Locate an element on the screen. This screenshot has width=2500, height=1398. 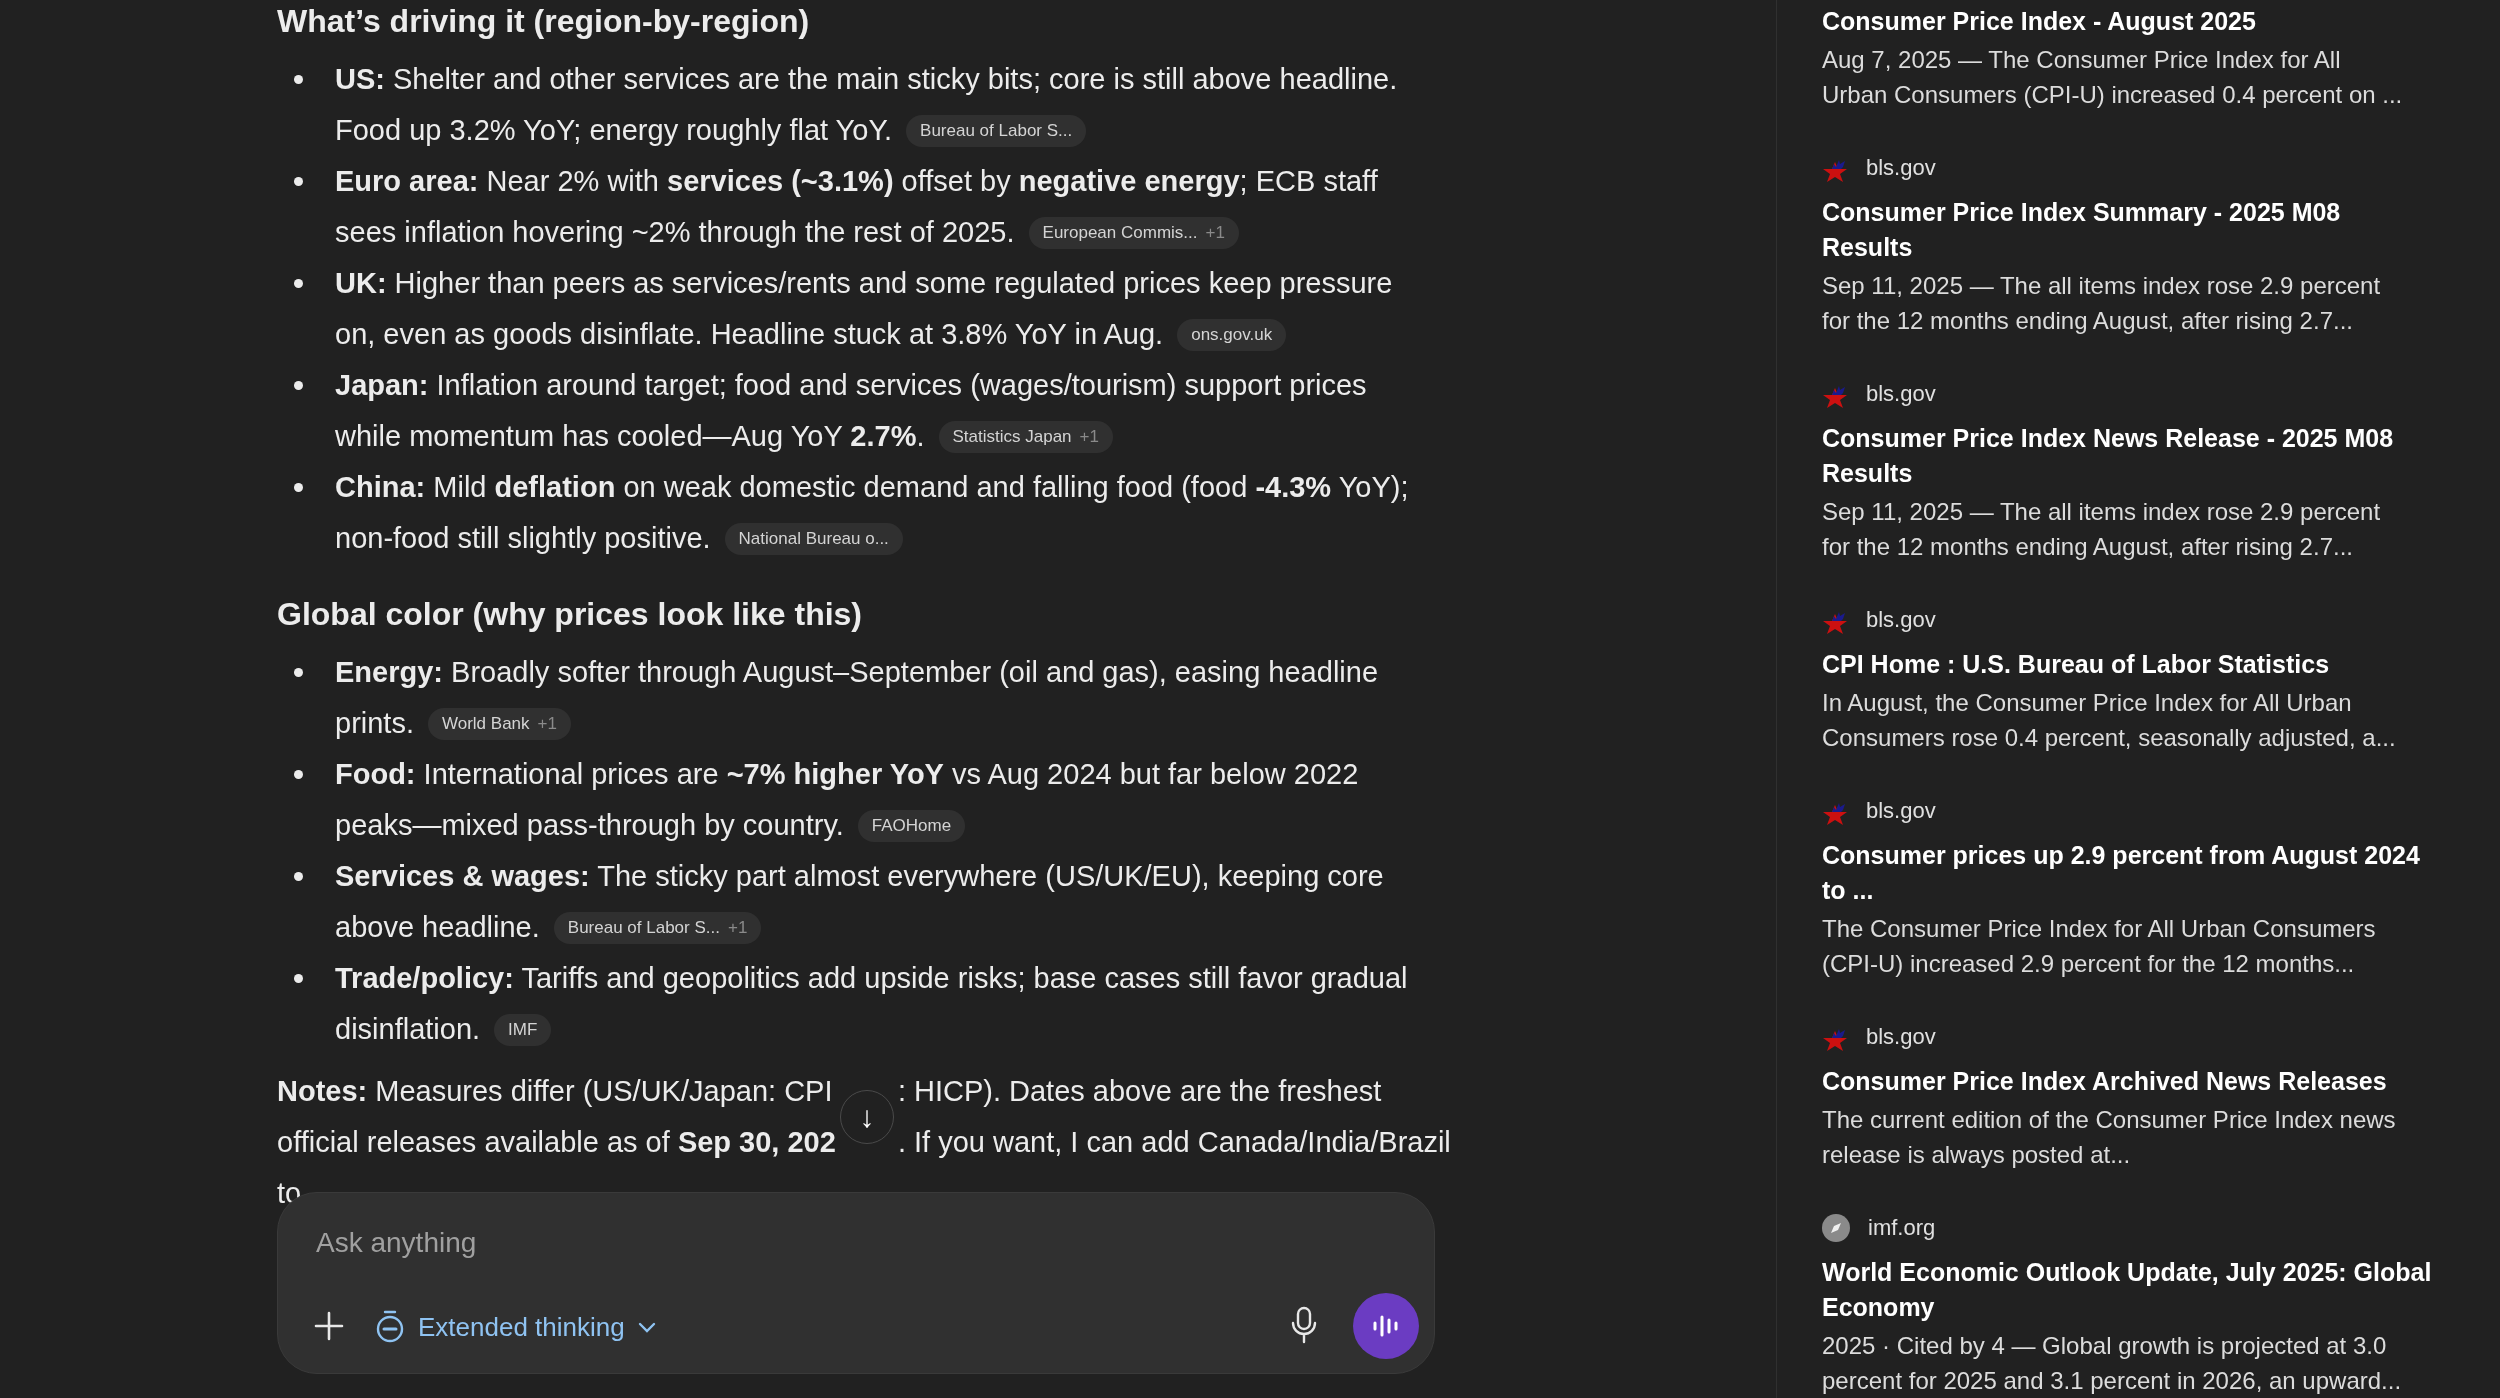
notes-text: official releases available as of Sep 30, 202 is located at coordinates (556, 1142).